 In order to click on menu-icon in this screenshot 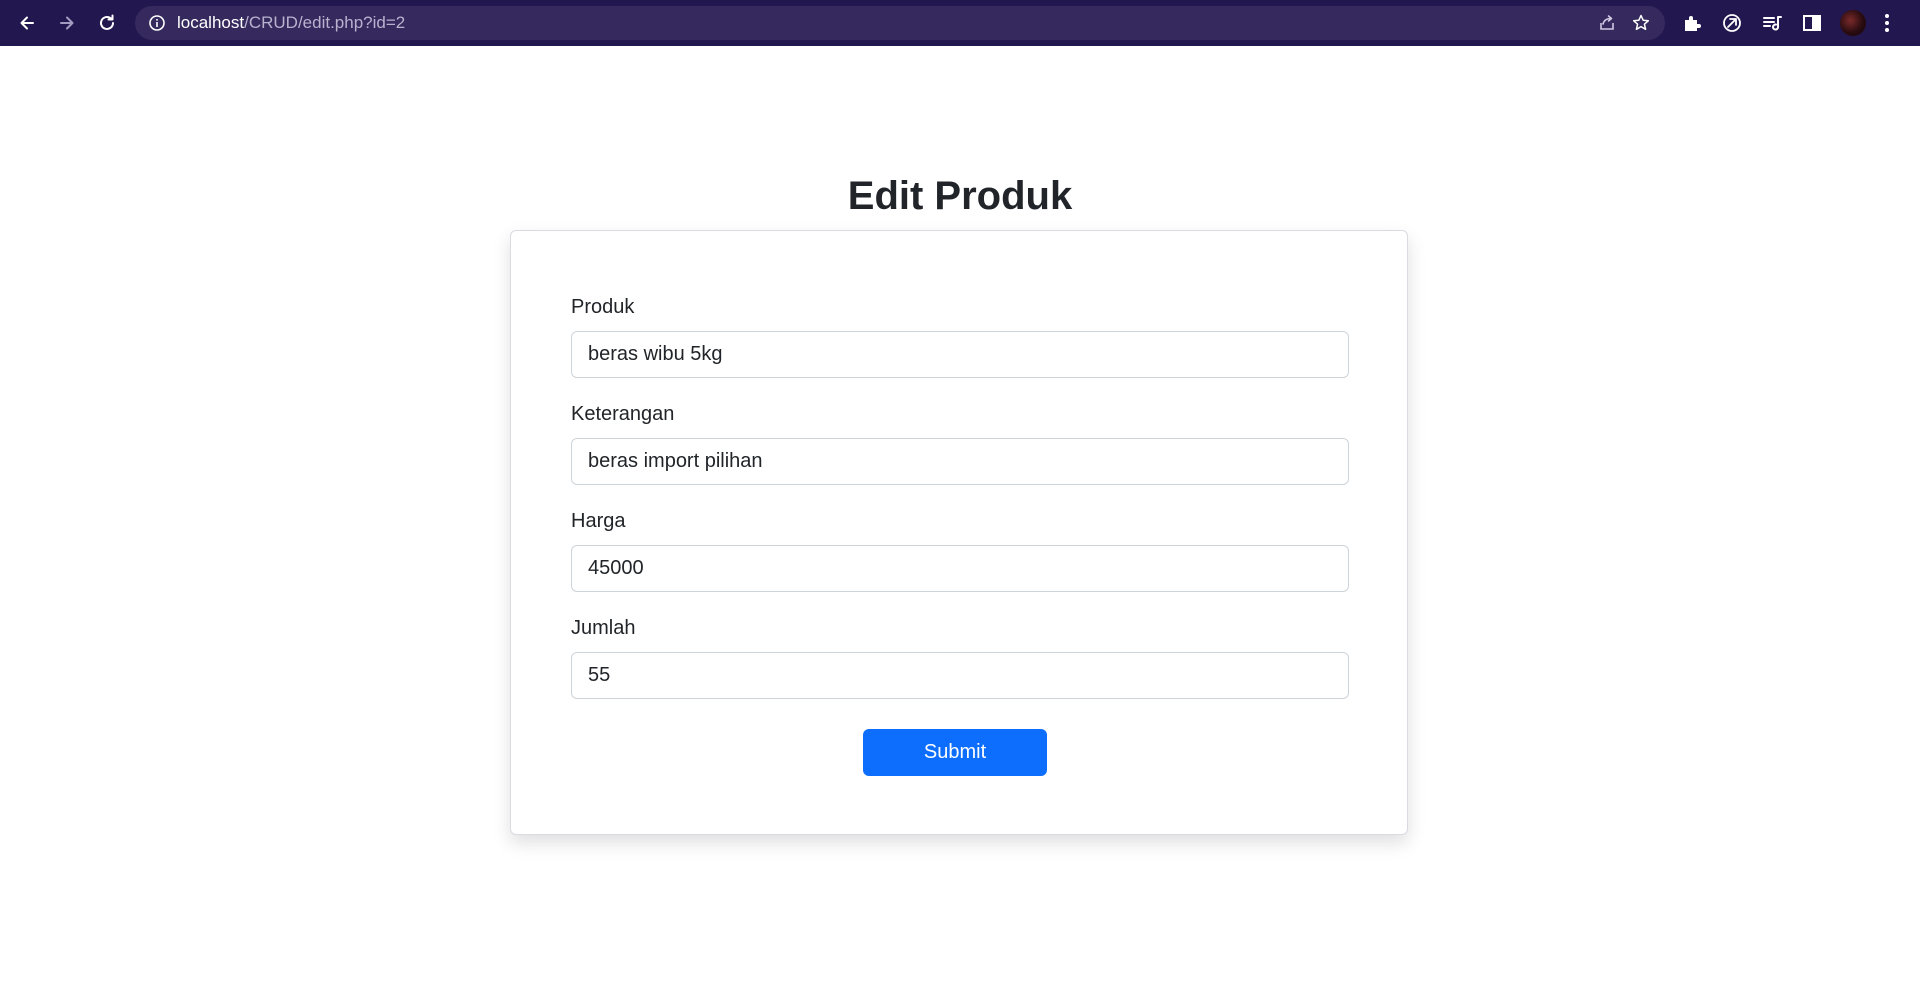, I will do `click(1887, 23)`.